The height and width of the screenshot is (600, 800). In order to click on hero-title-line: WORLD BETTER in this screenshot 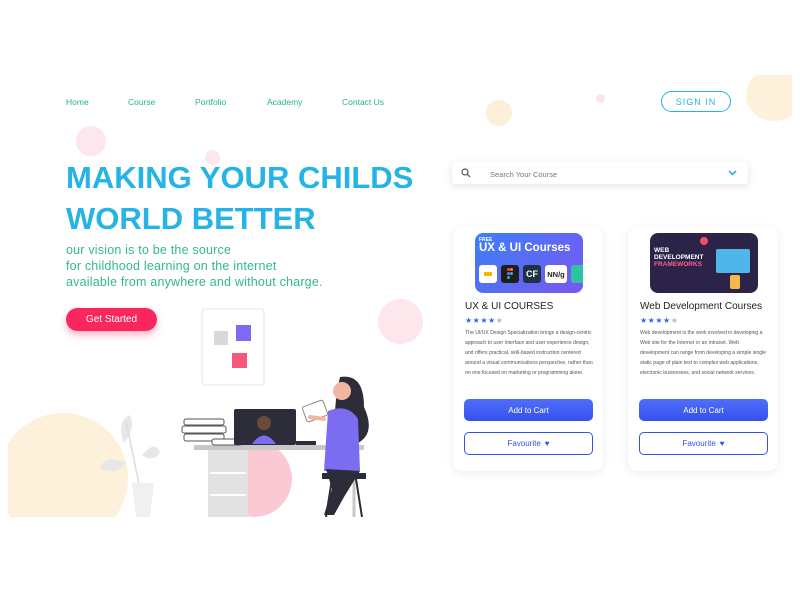, I will do `click(191, 218)`.